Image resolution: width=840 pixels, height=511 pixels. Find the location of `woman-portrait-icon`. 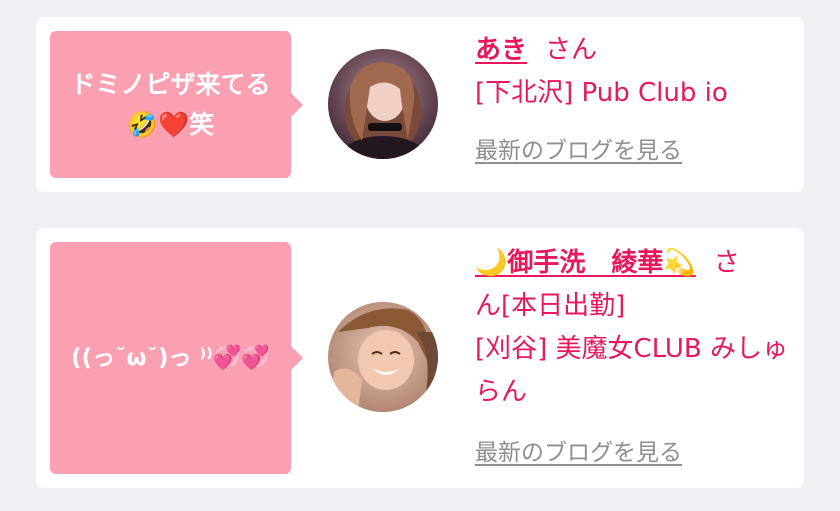

woman-portrait-icon is located at coordinates (383, 104).